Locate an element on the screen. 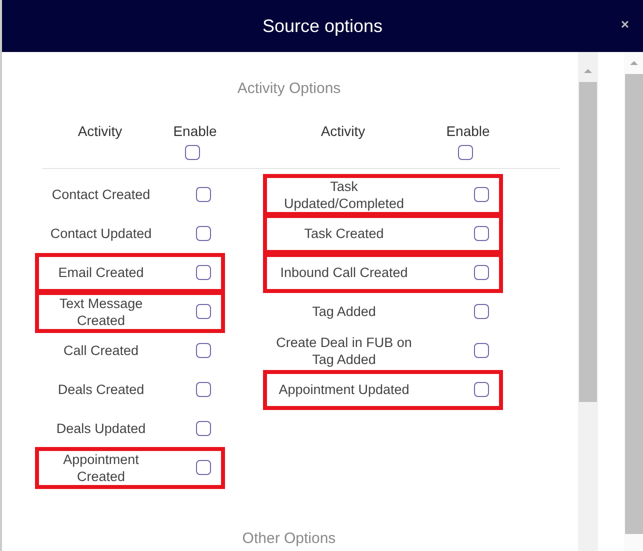 The height and width of the screenshot is (551, 643). activity-label: Text Message Created is located at coordinates (101, 311).